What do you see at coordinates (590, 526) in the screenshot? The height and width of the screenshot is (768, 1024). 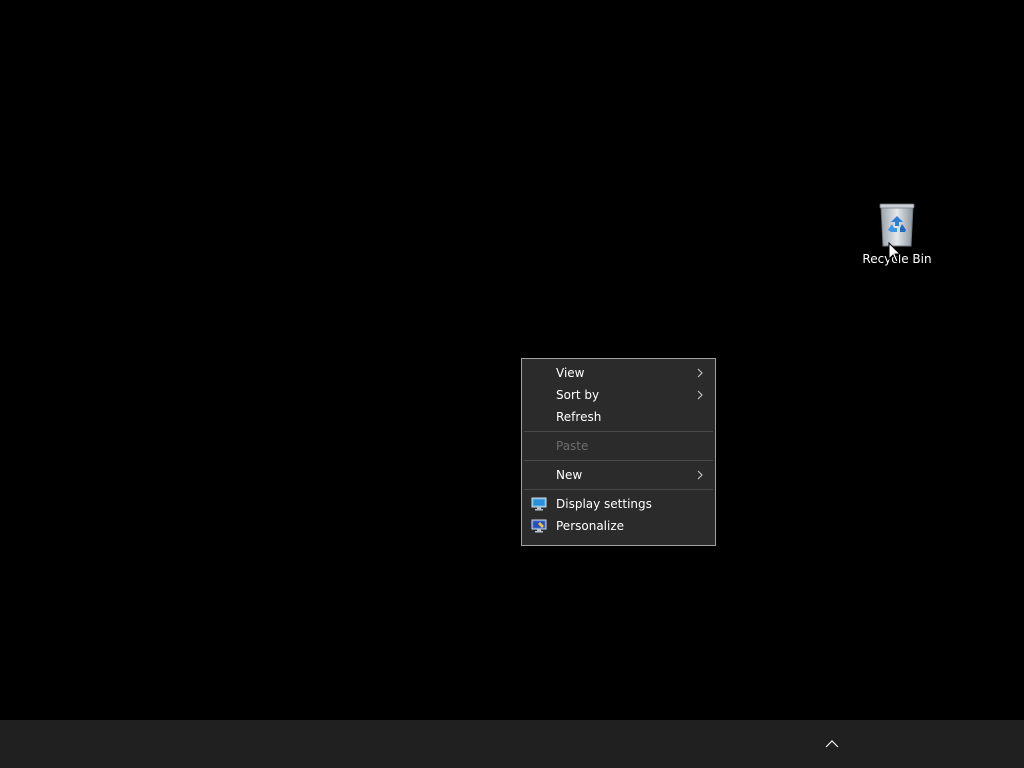 I see `menu-item-label: Personalize` at bounding box center [590, 526].